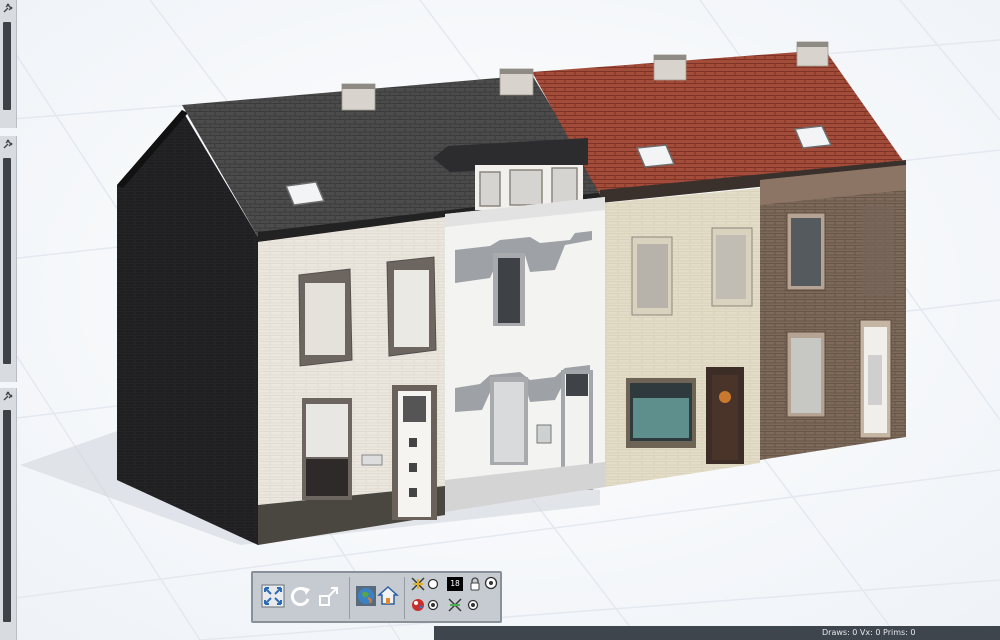 The width and height of the screenshot is (1000, 640). I want to click on resize-button, so click(329, 596).